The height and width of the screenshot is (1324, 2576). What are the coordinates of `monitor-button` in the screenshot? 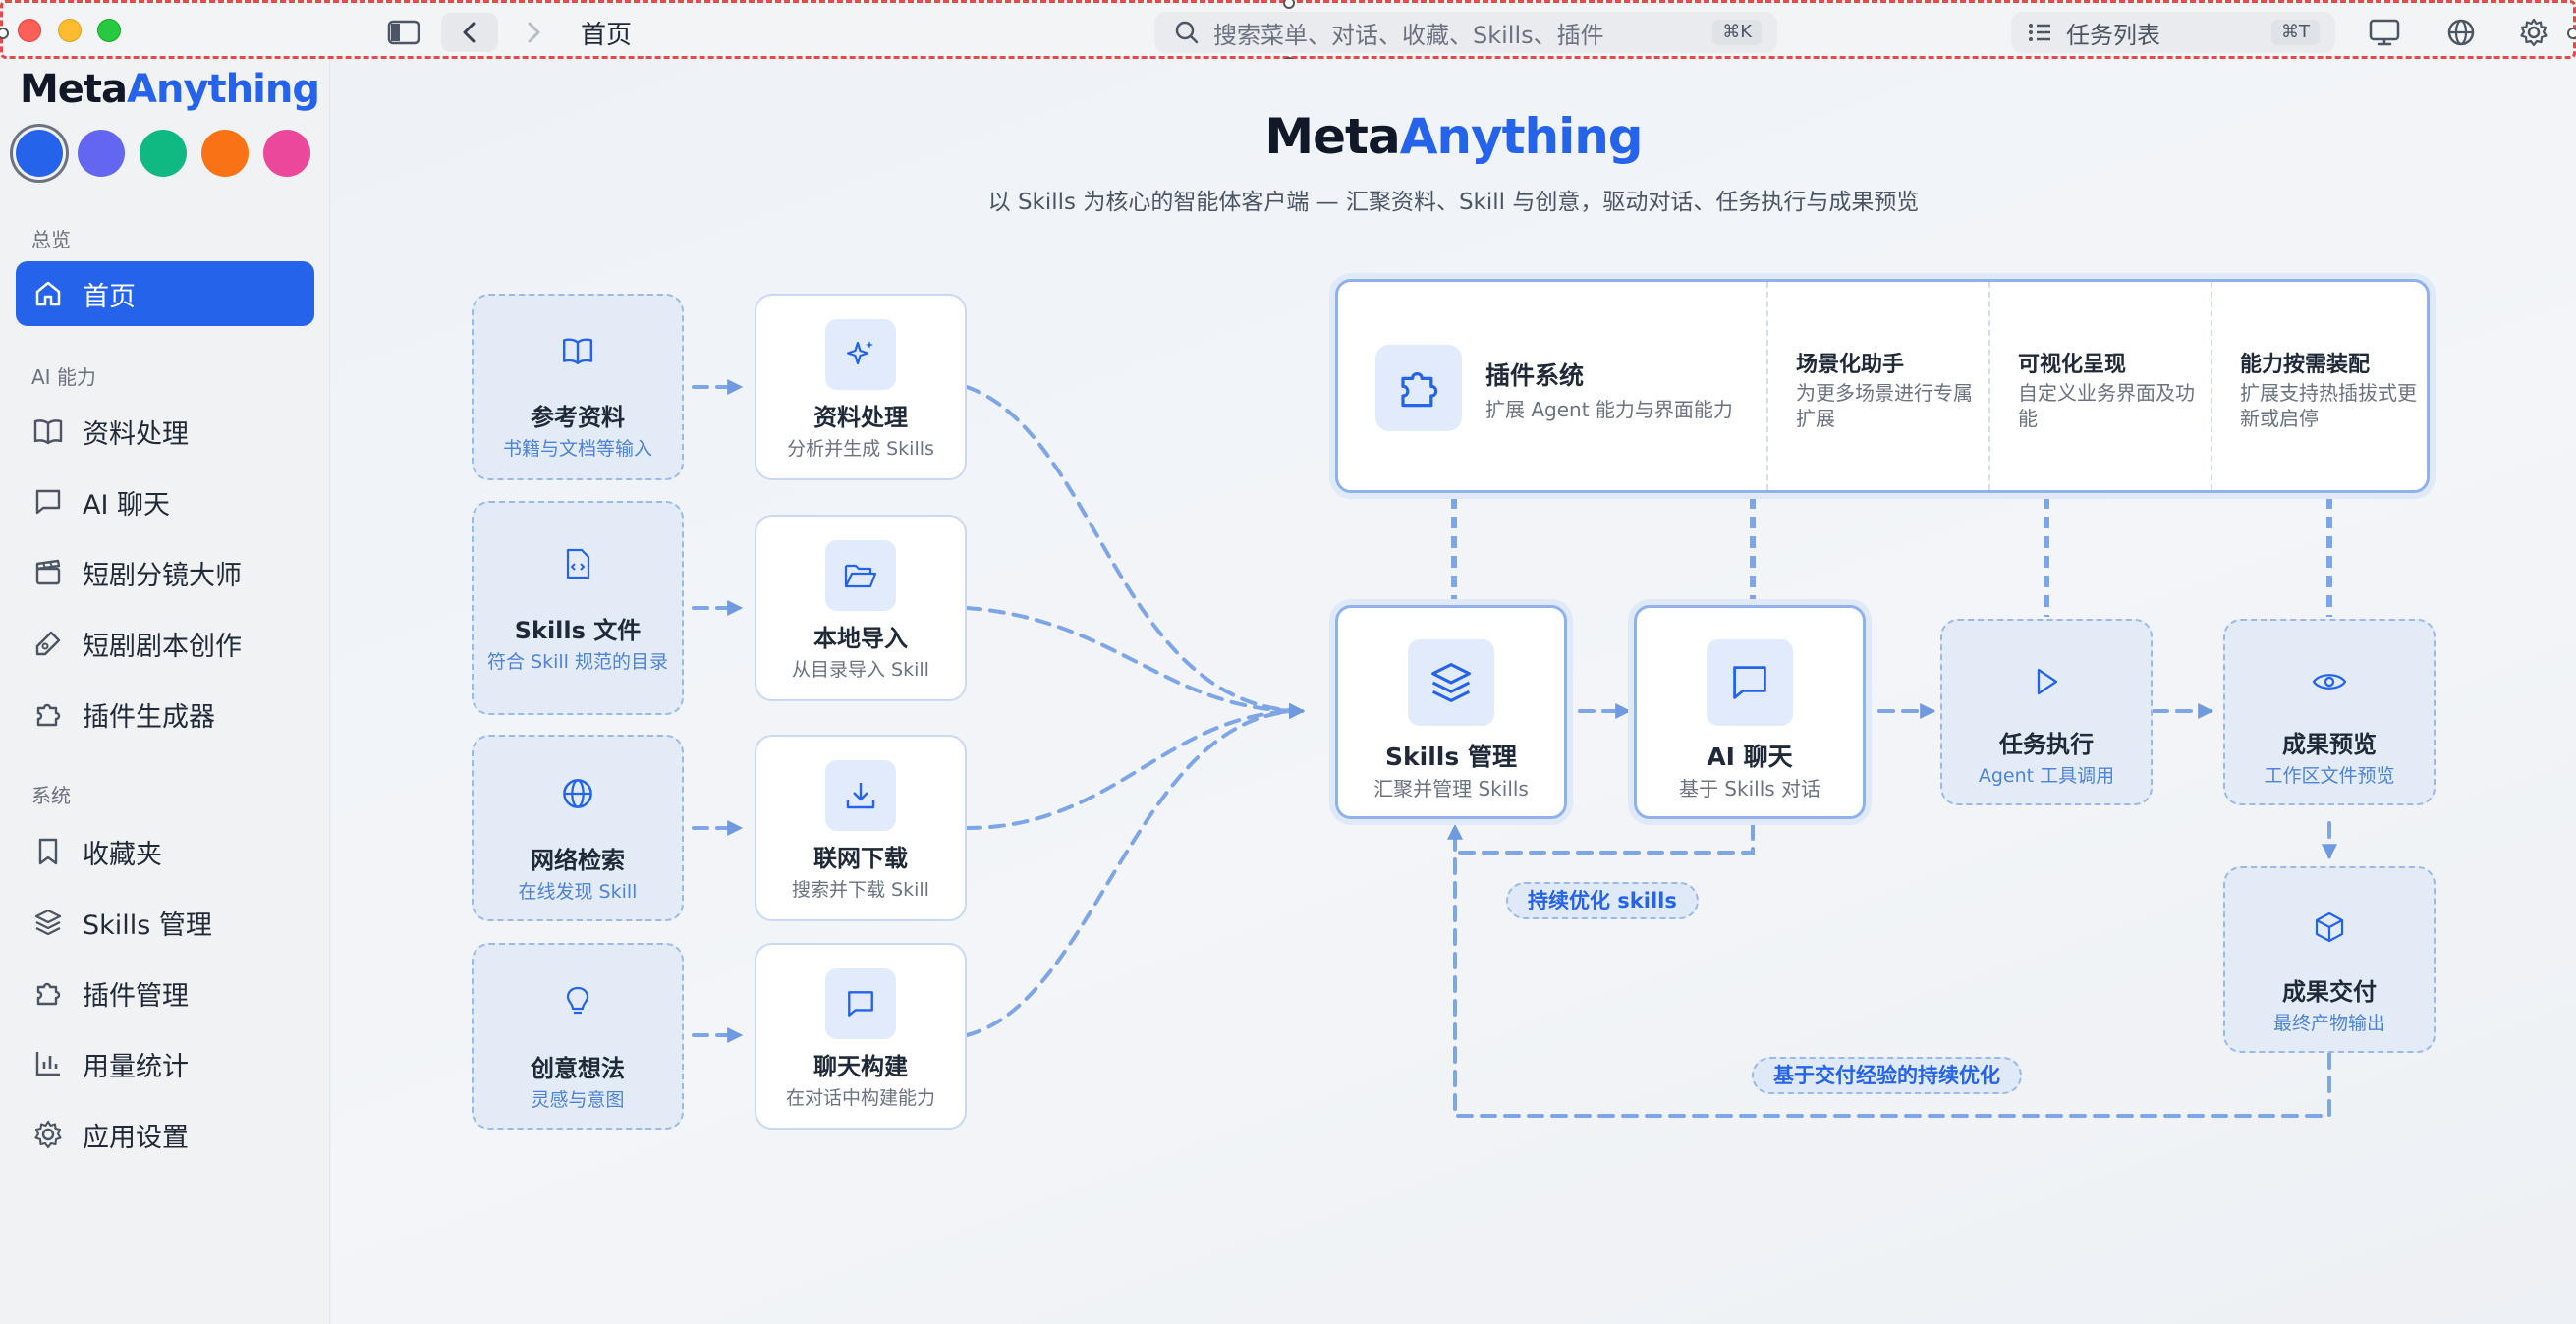 It's located at (2384, 33).